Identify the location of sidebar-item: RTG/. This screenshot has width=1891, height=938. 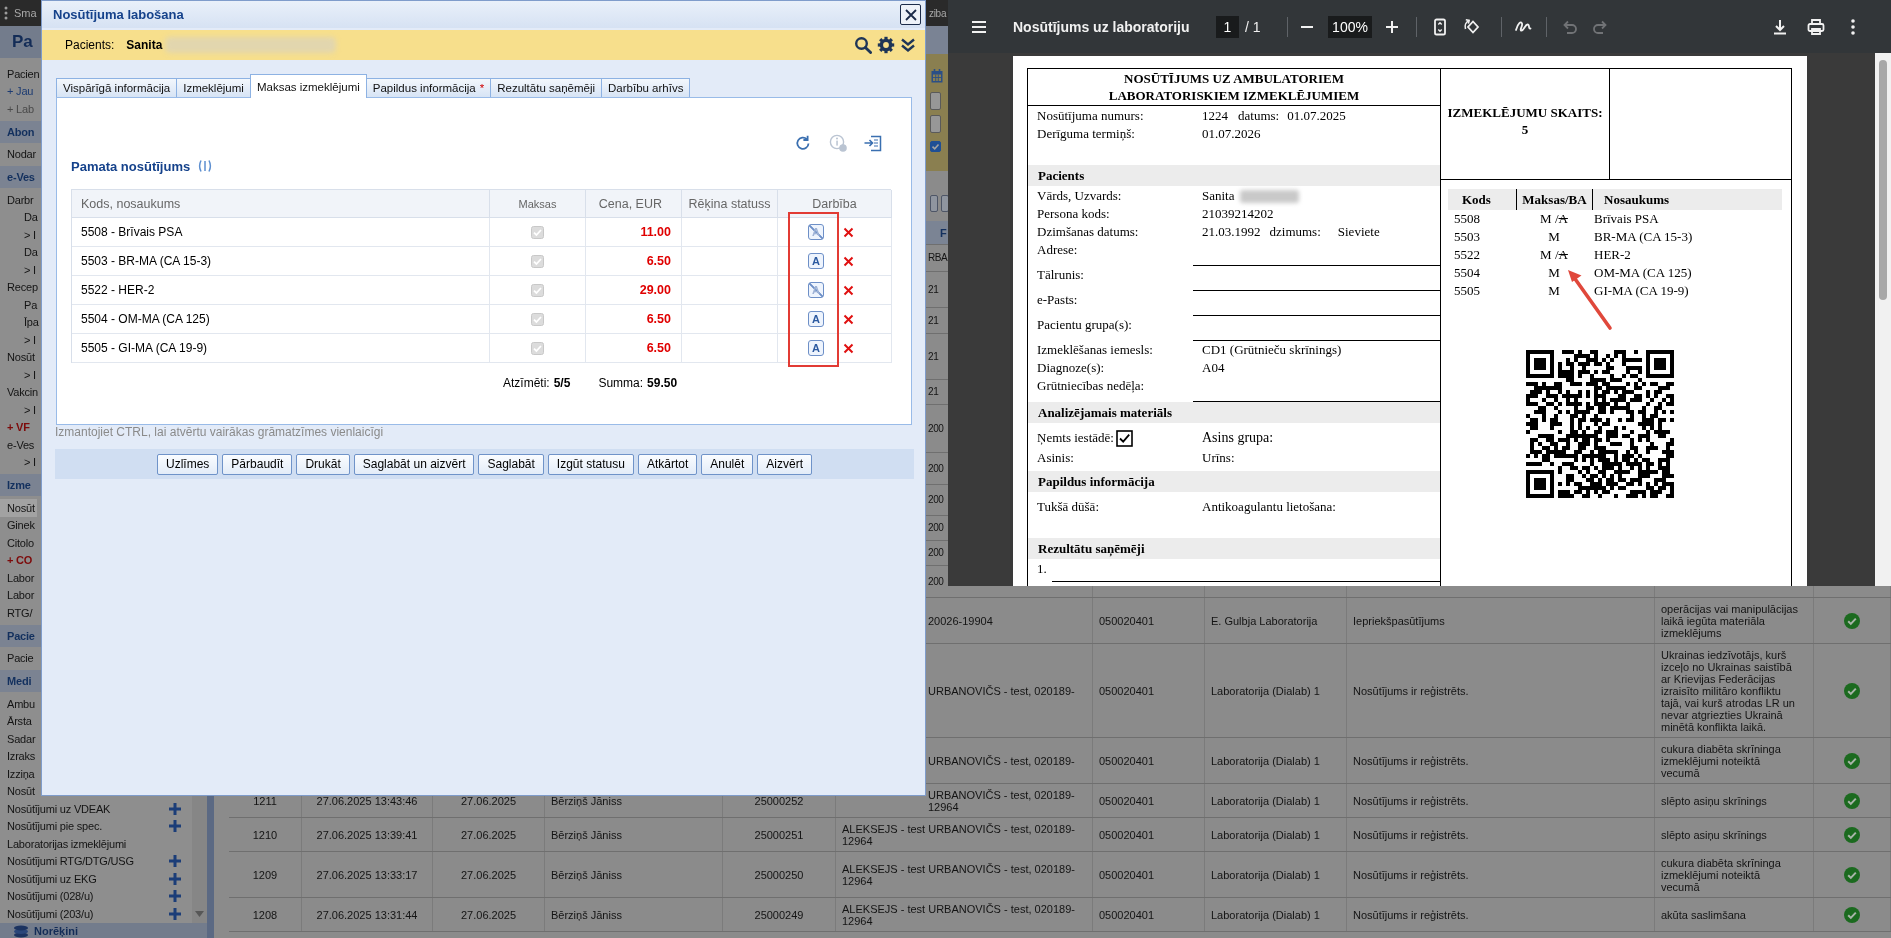
(16, 613).